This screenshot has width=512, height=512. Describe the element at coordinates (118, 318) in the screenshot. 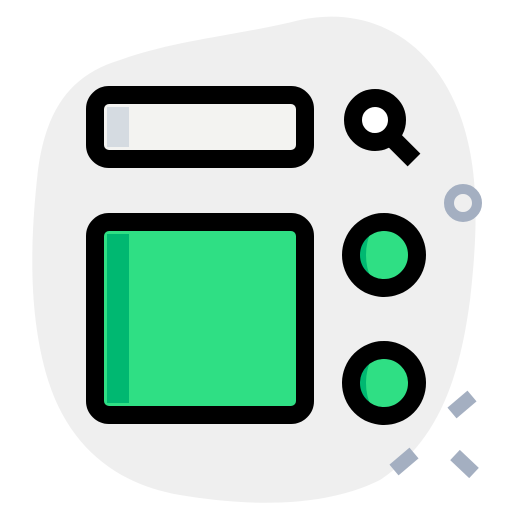

I see `content-panel-shade` at that location.